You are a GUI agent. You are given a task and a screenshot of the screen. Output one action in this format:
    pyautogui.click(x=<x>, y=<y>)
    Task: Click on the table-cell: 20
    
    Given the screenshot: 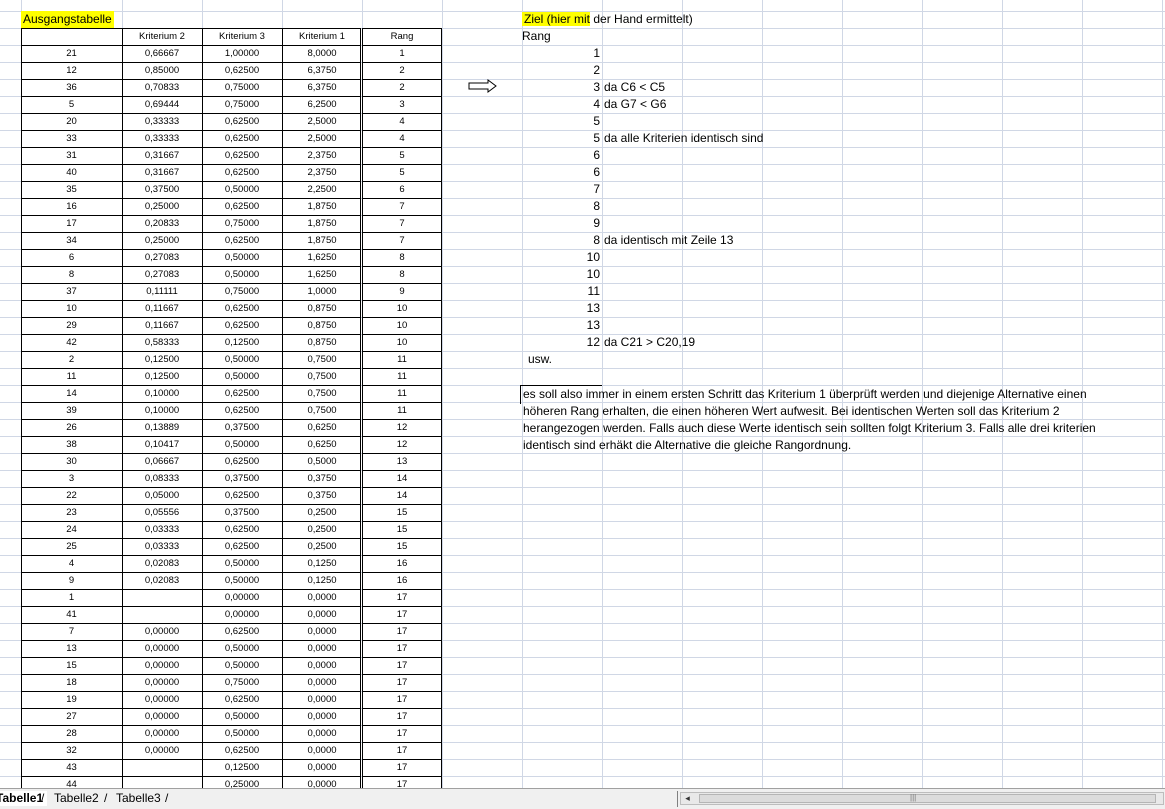 What is the action you would take?
    pyautogui.click(x=71, y=121)
    